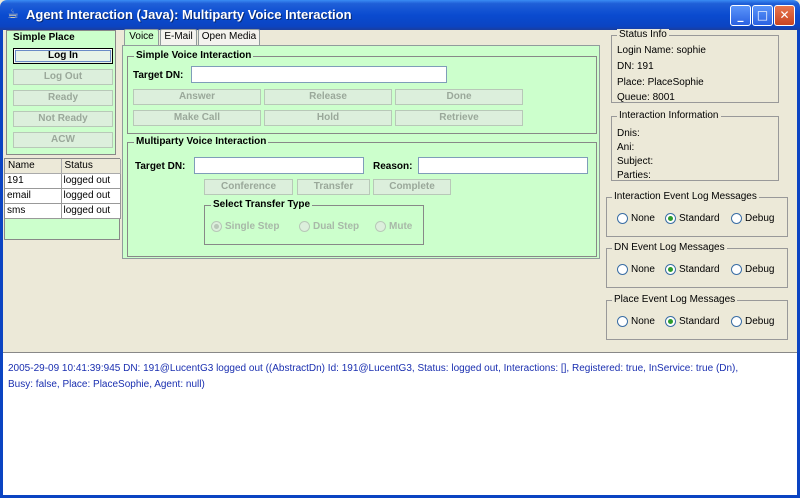 Image resolution: width=800 pixels, height=498 pixels. What do you see at coordinates (229, 37) in the screenshot?
I see `tab-open-media: Open Media` at bounding box center [229, 37].